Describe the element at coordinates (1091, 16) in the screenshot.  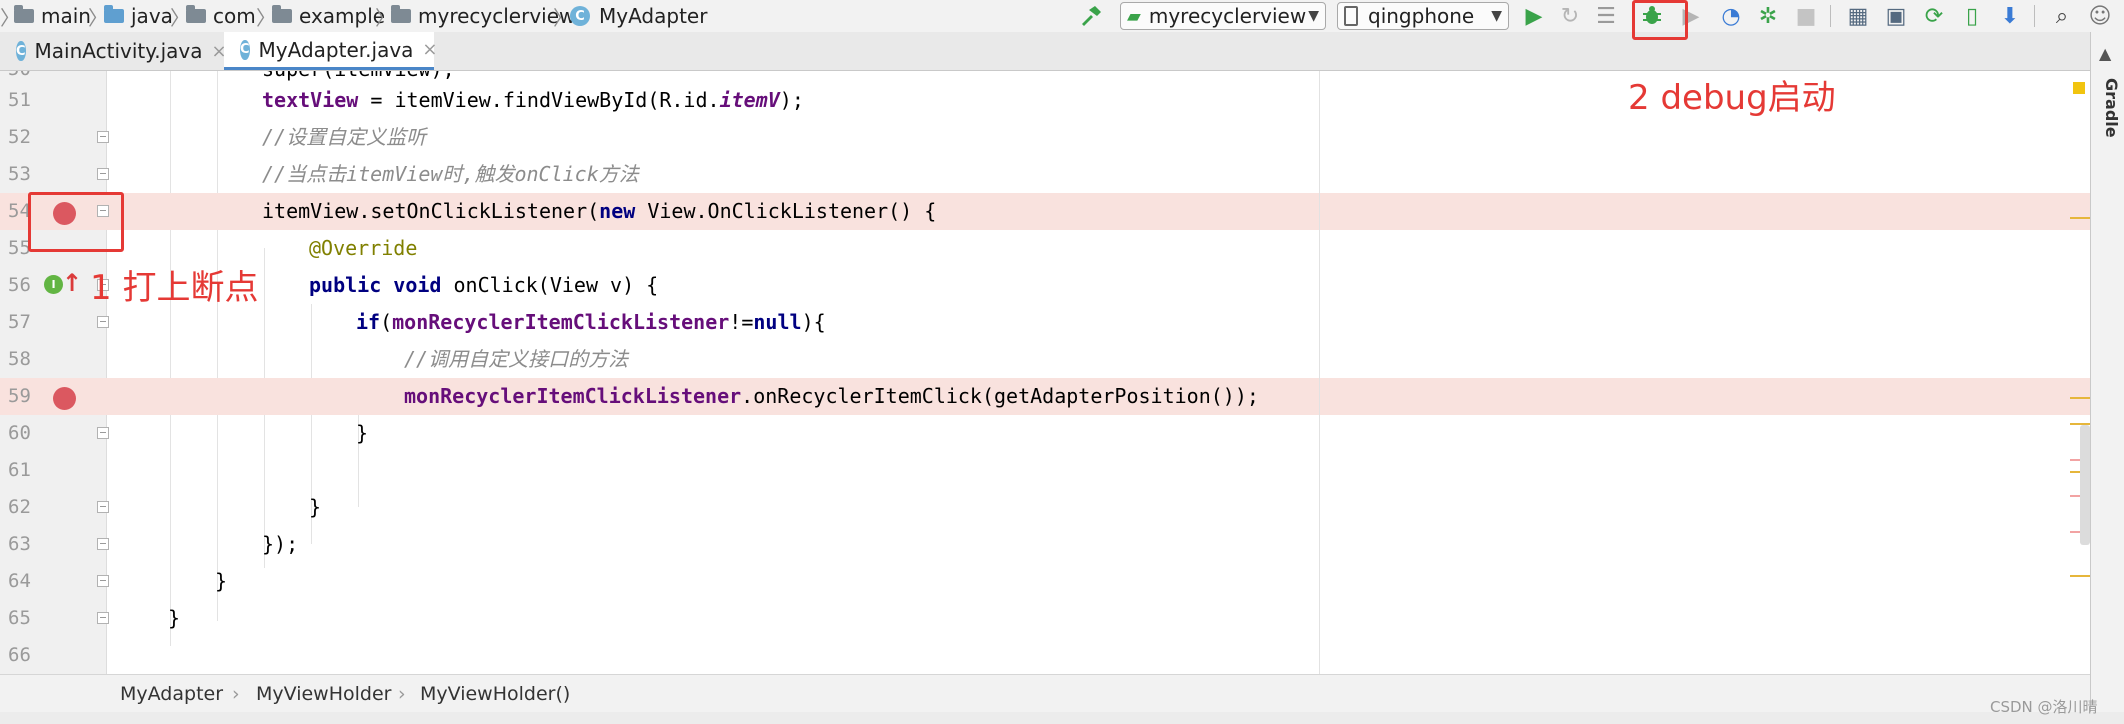
I see `build-hammer-icon` at that location.